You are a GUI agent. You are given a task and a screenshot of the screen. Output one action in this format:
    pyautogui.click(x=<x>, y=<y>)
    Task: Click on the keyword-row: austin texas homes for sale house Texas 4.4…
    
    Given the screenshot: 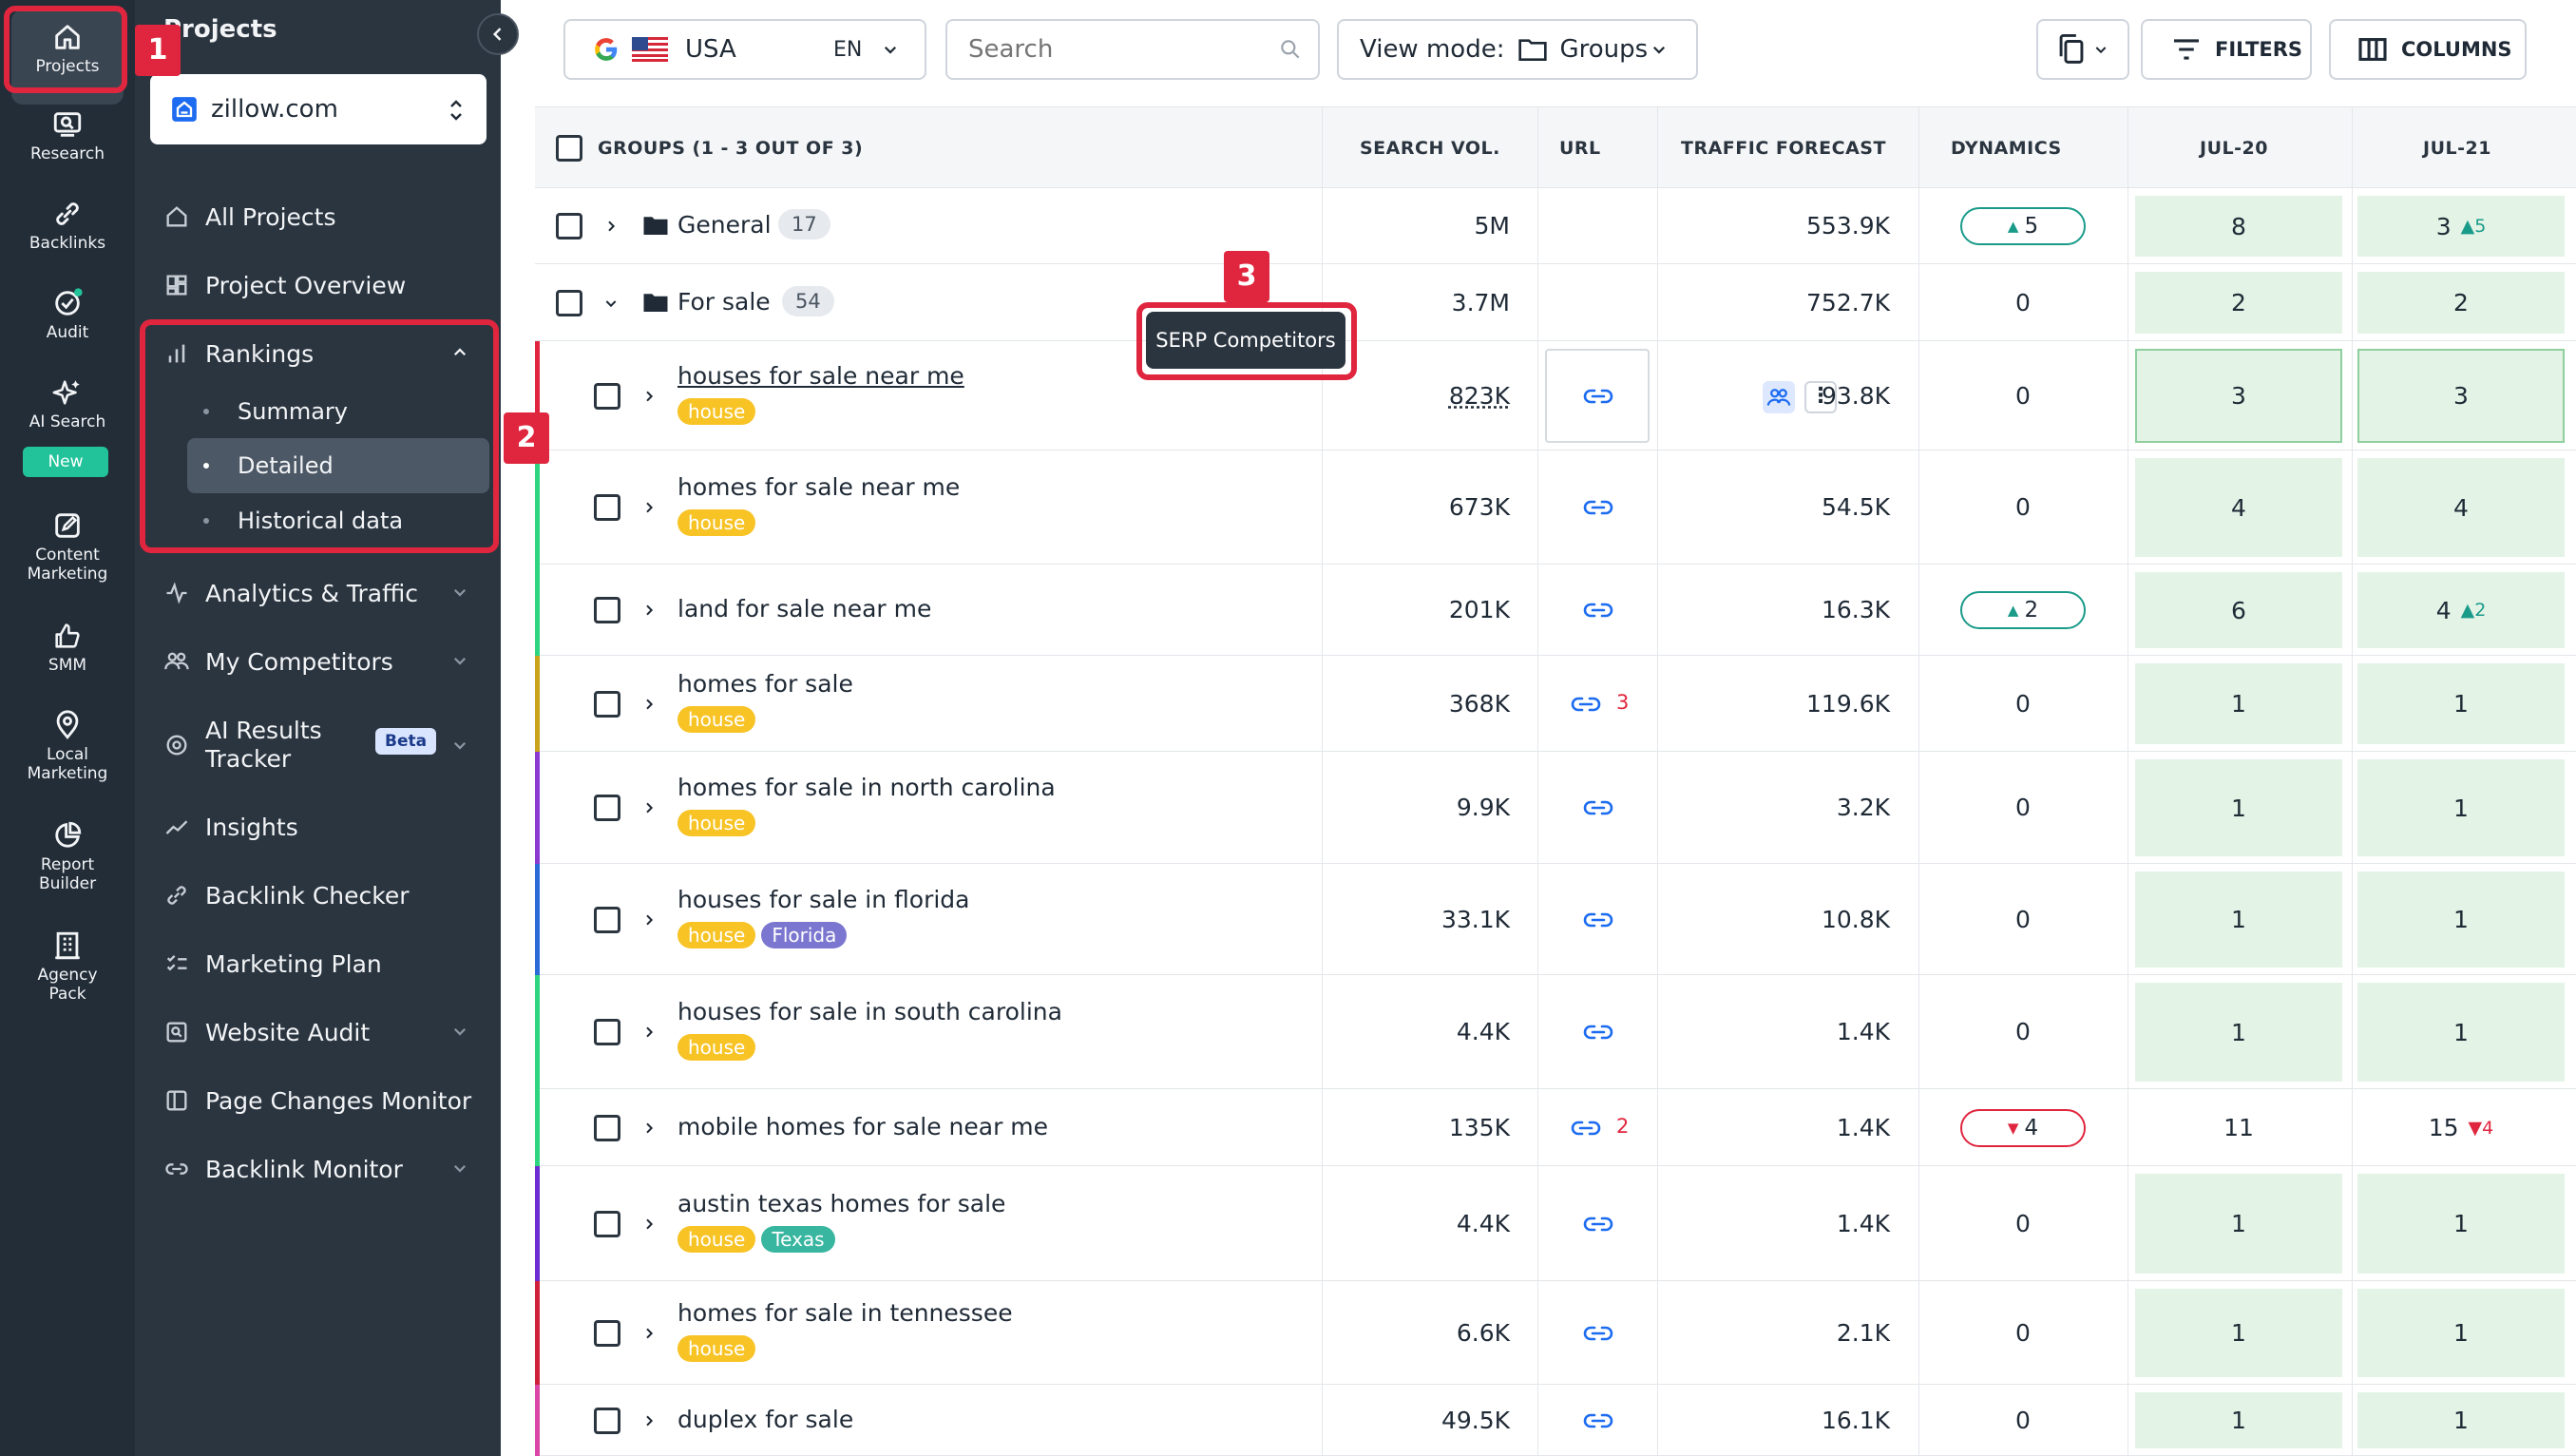 What is the action you would take?
    pyautogui.click(x=1555, y=1223)
    